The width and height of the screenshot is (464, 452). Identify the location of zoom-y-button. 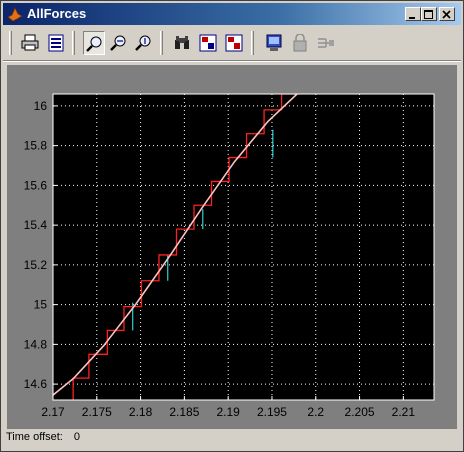
(144, 43).